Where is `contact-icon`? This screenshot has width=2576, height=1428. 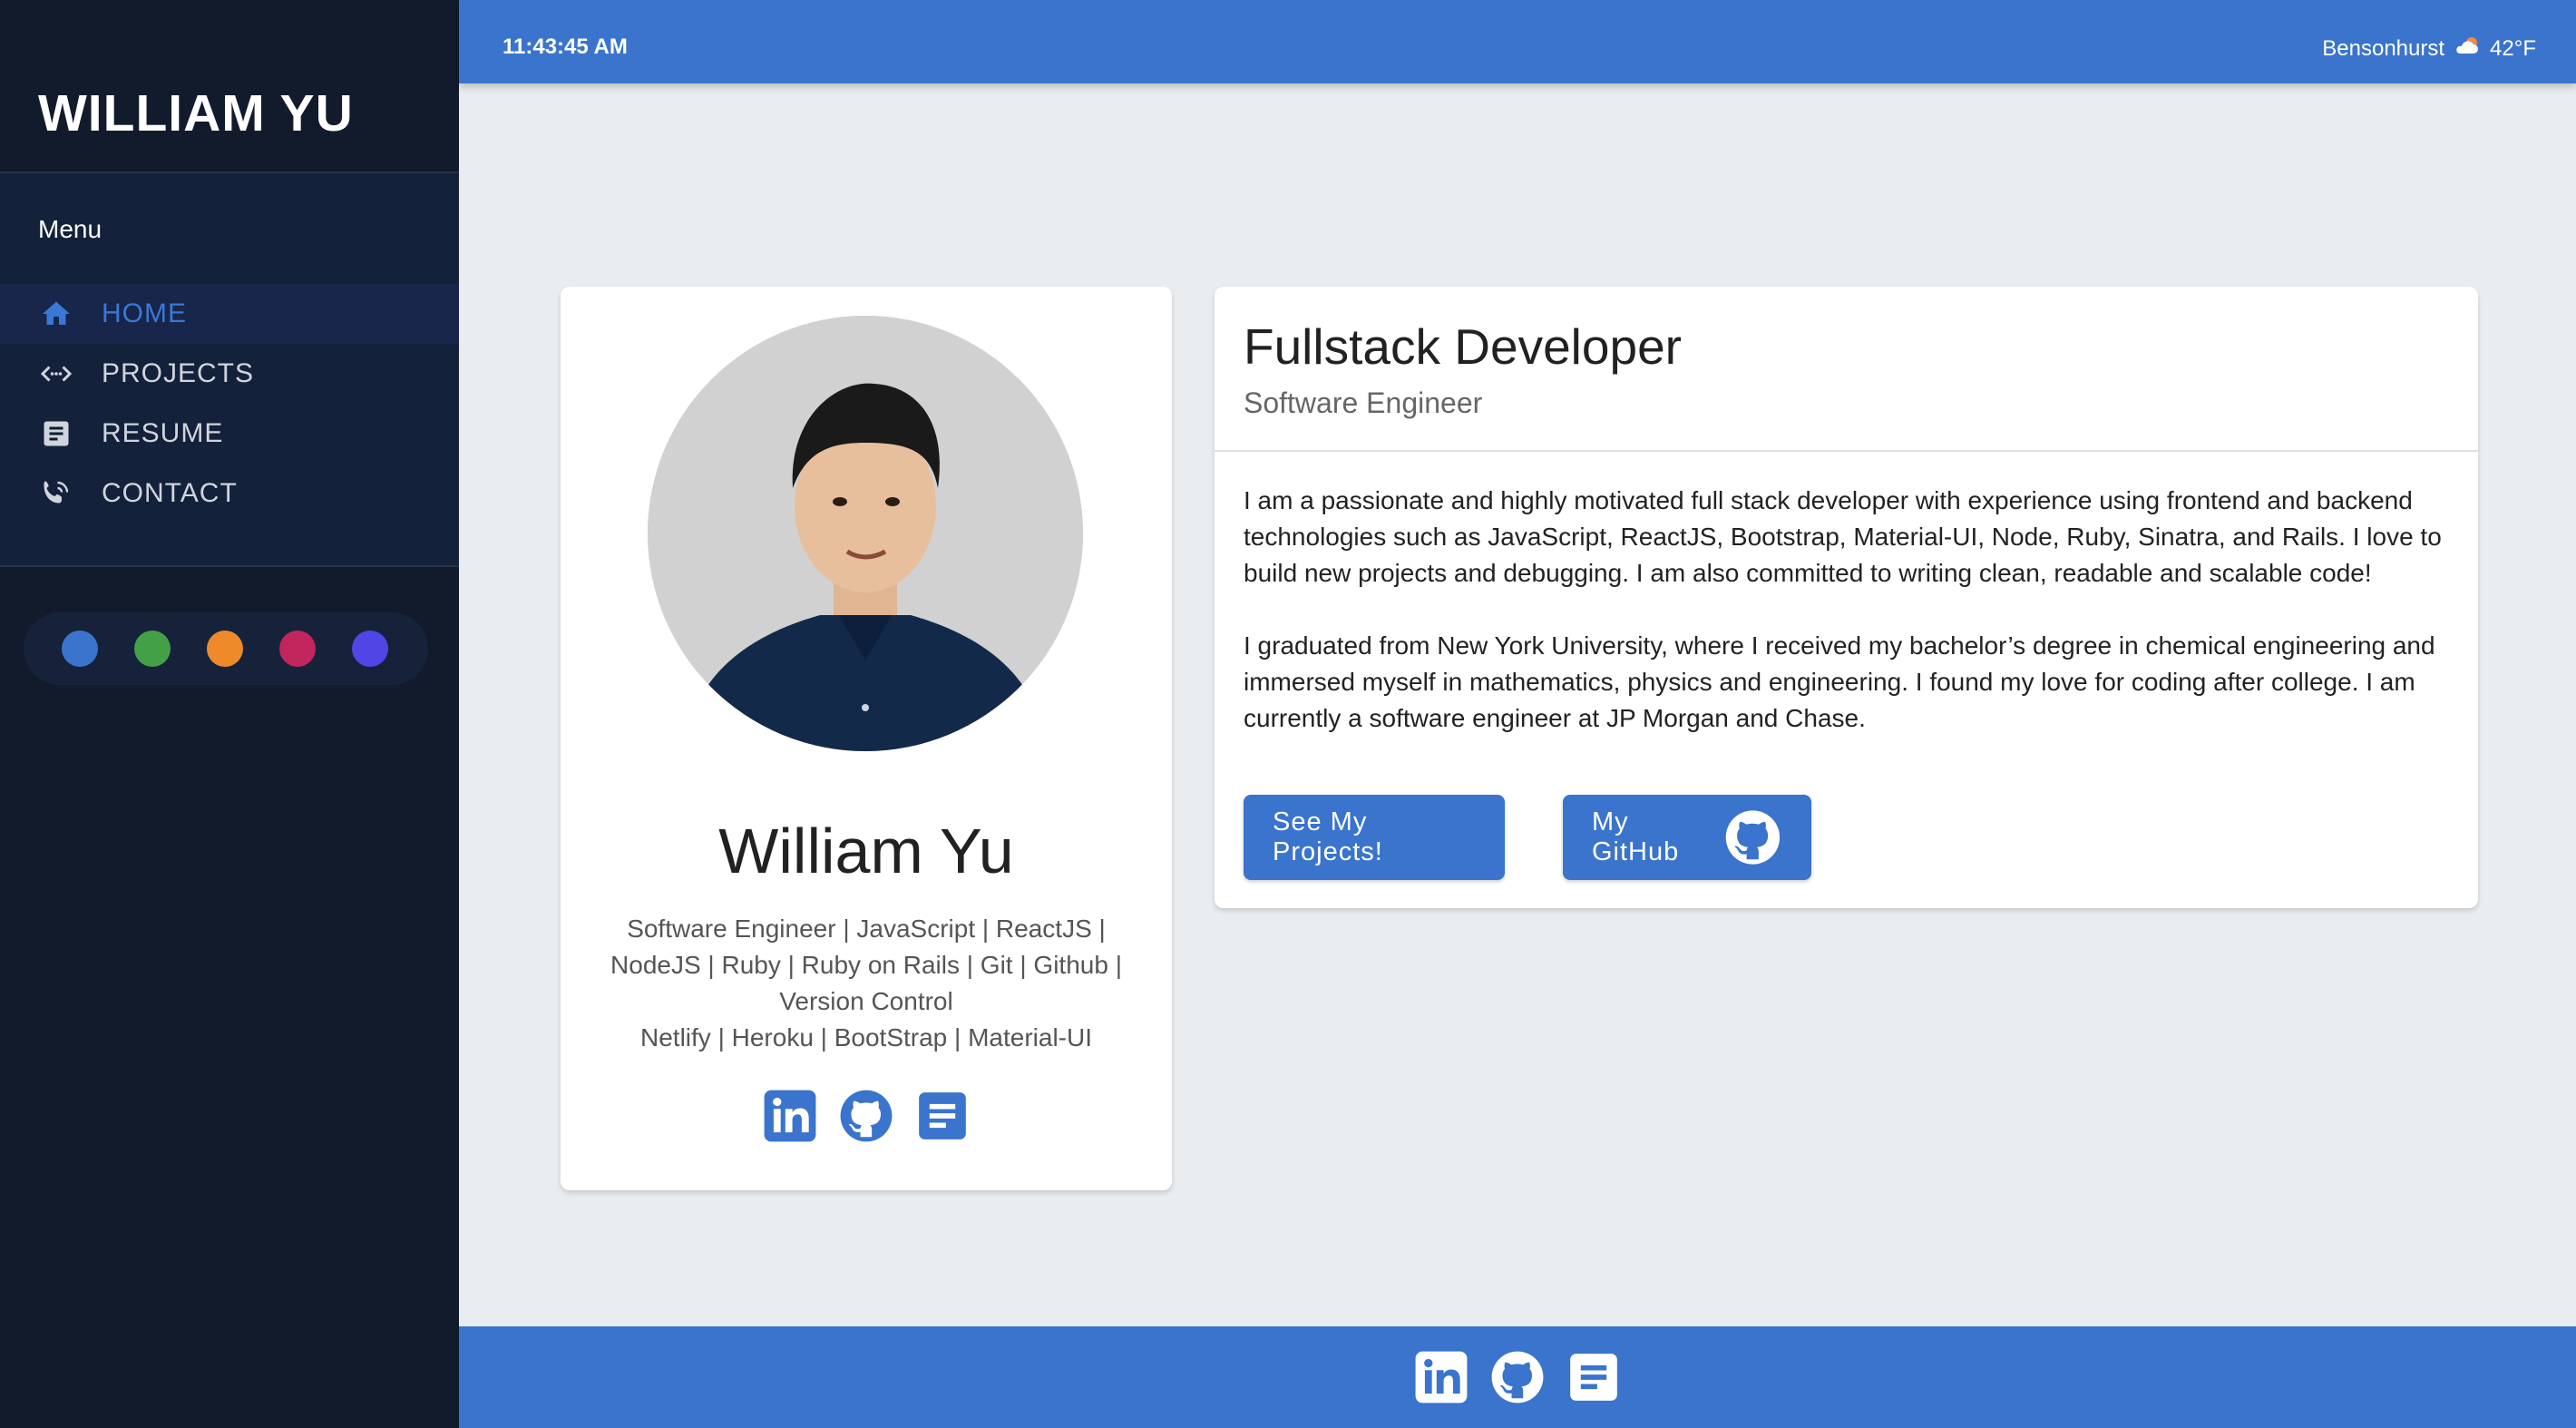 contact-icon is located at coordinates (56, 493).